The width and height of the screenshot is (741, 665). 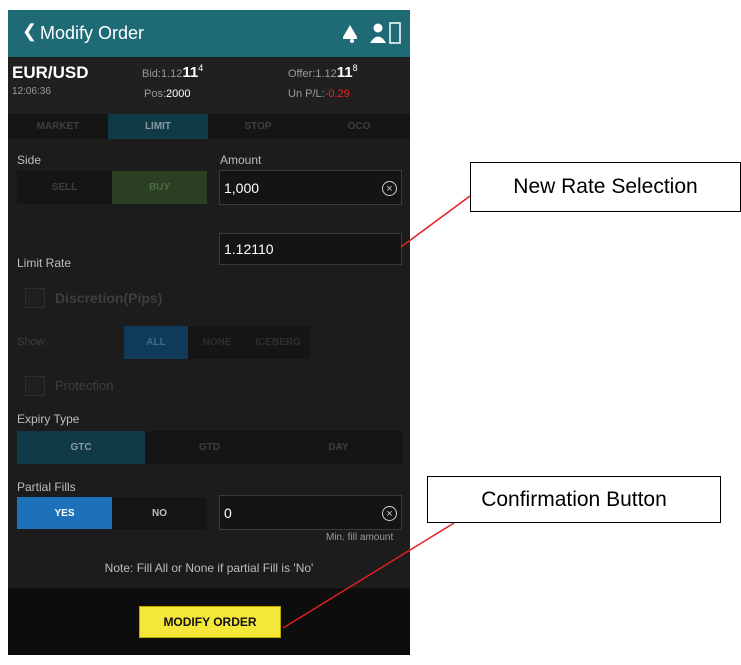 I want to click on rate-pointer-line, so click(x=435, y=221).